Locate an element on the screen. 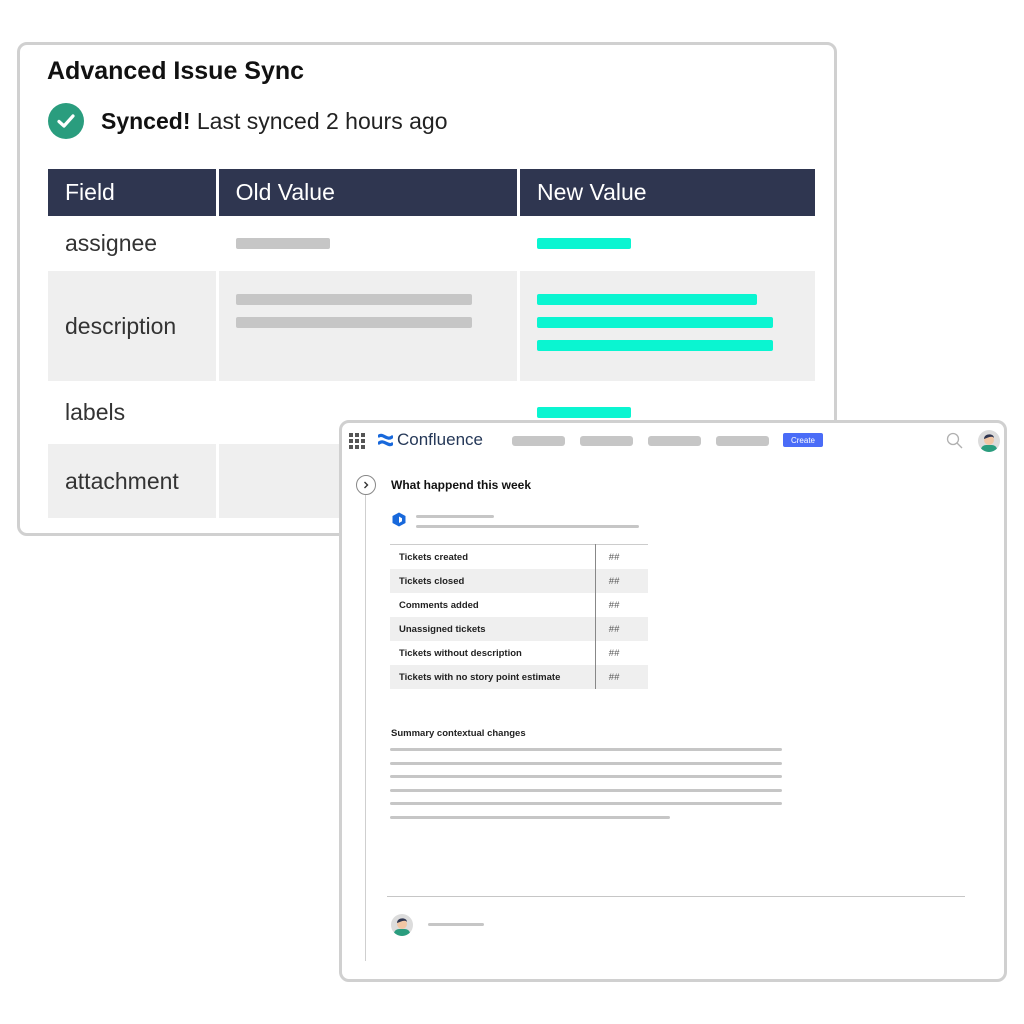  stat-label: Unassigned tickets is located at coordinates (493, 629).